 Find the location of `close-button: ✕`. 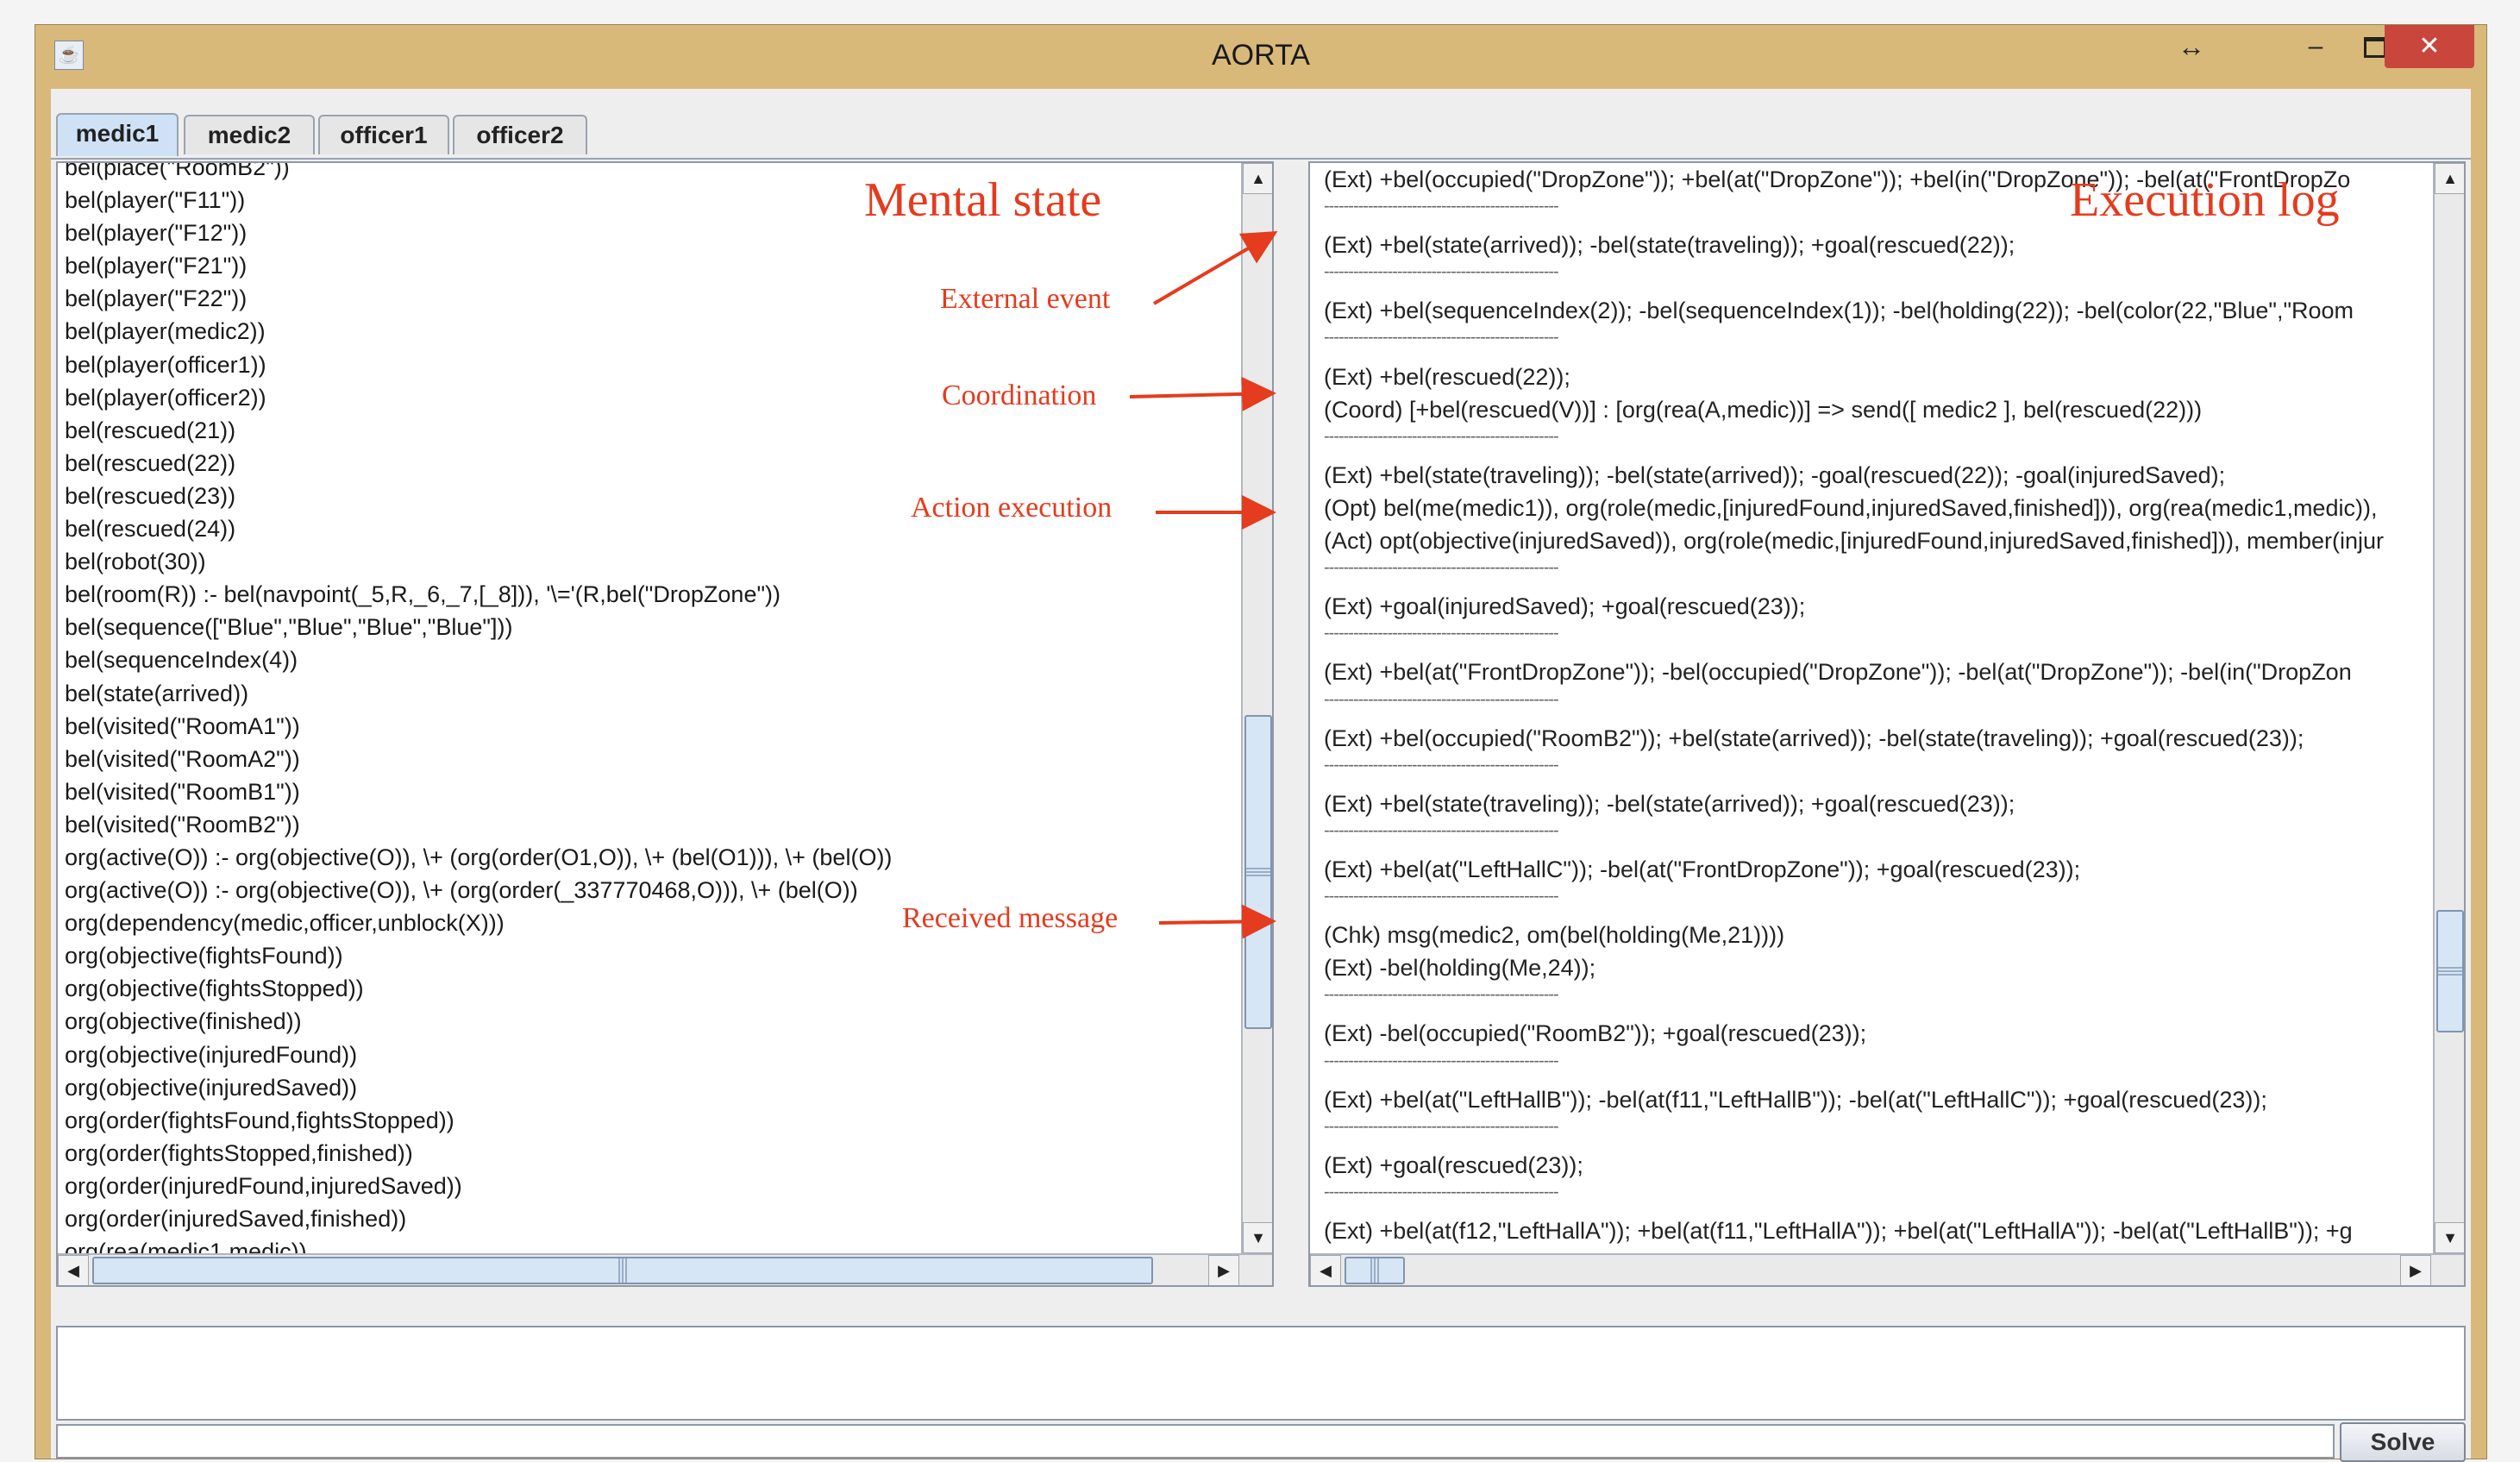

close-button: ✕ is located at coordinates (2430, 47).